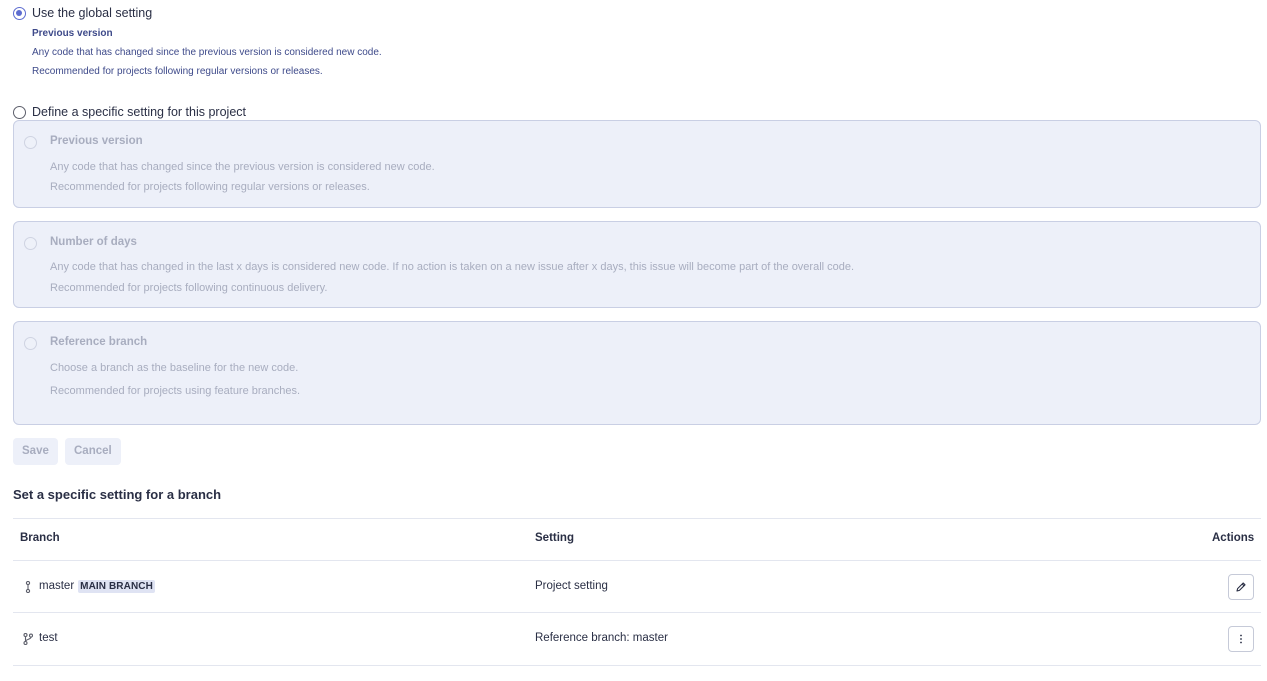  I want to click on branch-name-cell: master MAIN BRANCH, so click(97, 586).